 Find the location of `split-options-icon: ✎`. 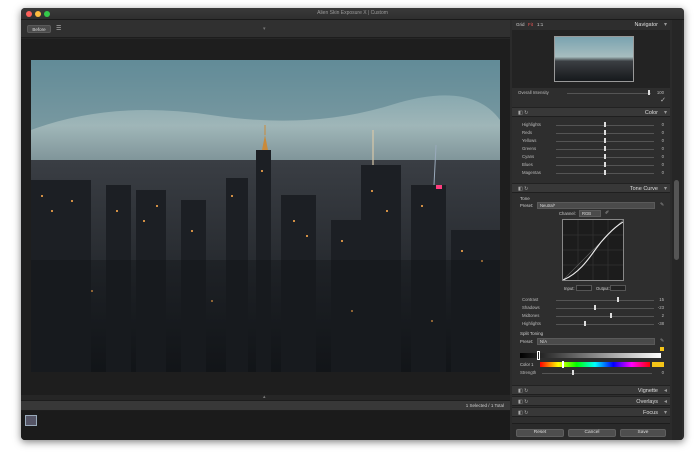

split-options-icon: ✎ is located at coordinates (662, 341).